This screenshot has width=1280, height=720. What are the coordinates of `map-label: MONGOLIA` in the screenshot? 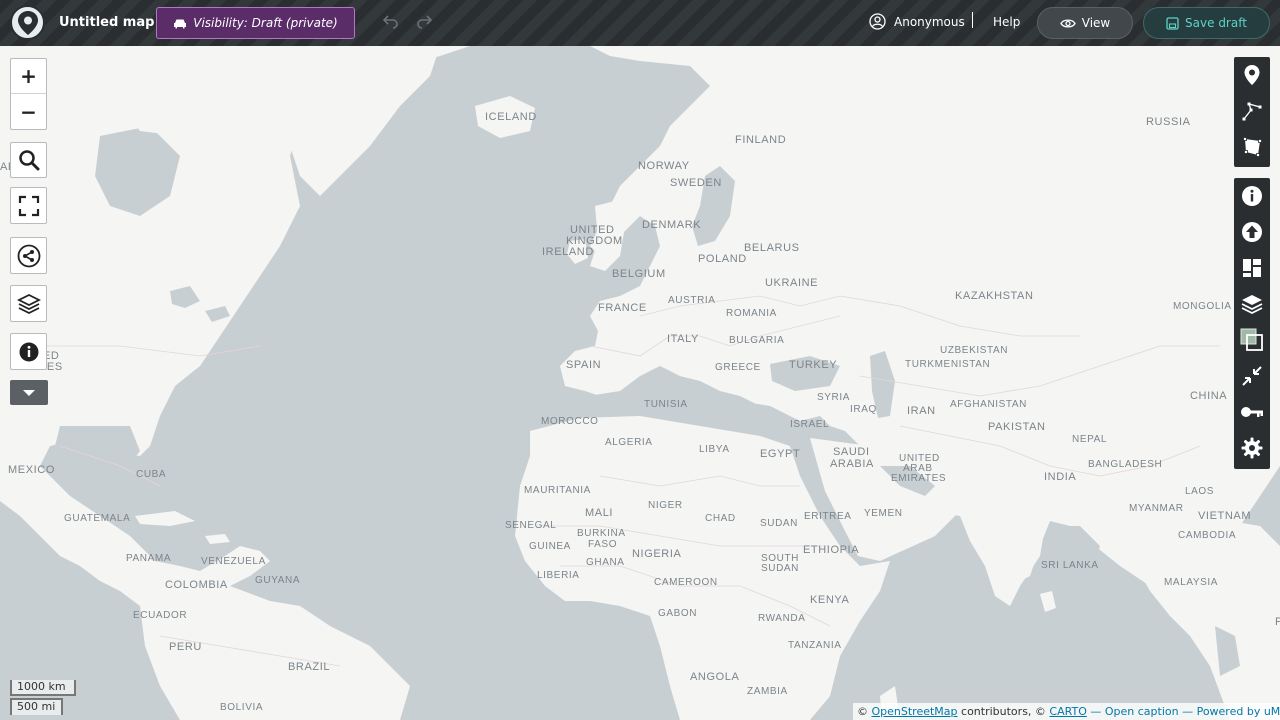 It's located at (1202, 306).